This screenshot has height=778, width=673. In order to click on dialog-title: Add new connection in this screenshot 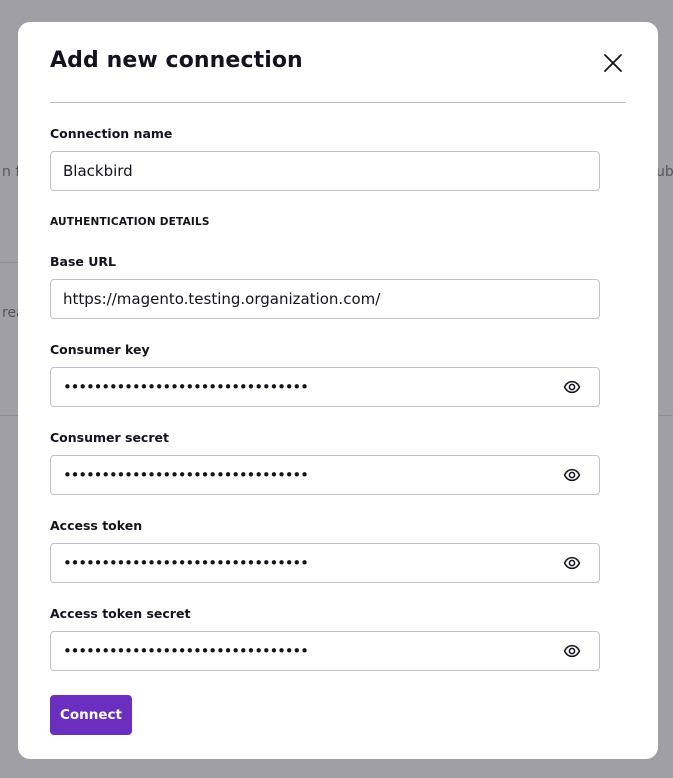, I will do `click(176, 60)`.